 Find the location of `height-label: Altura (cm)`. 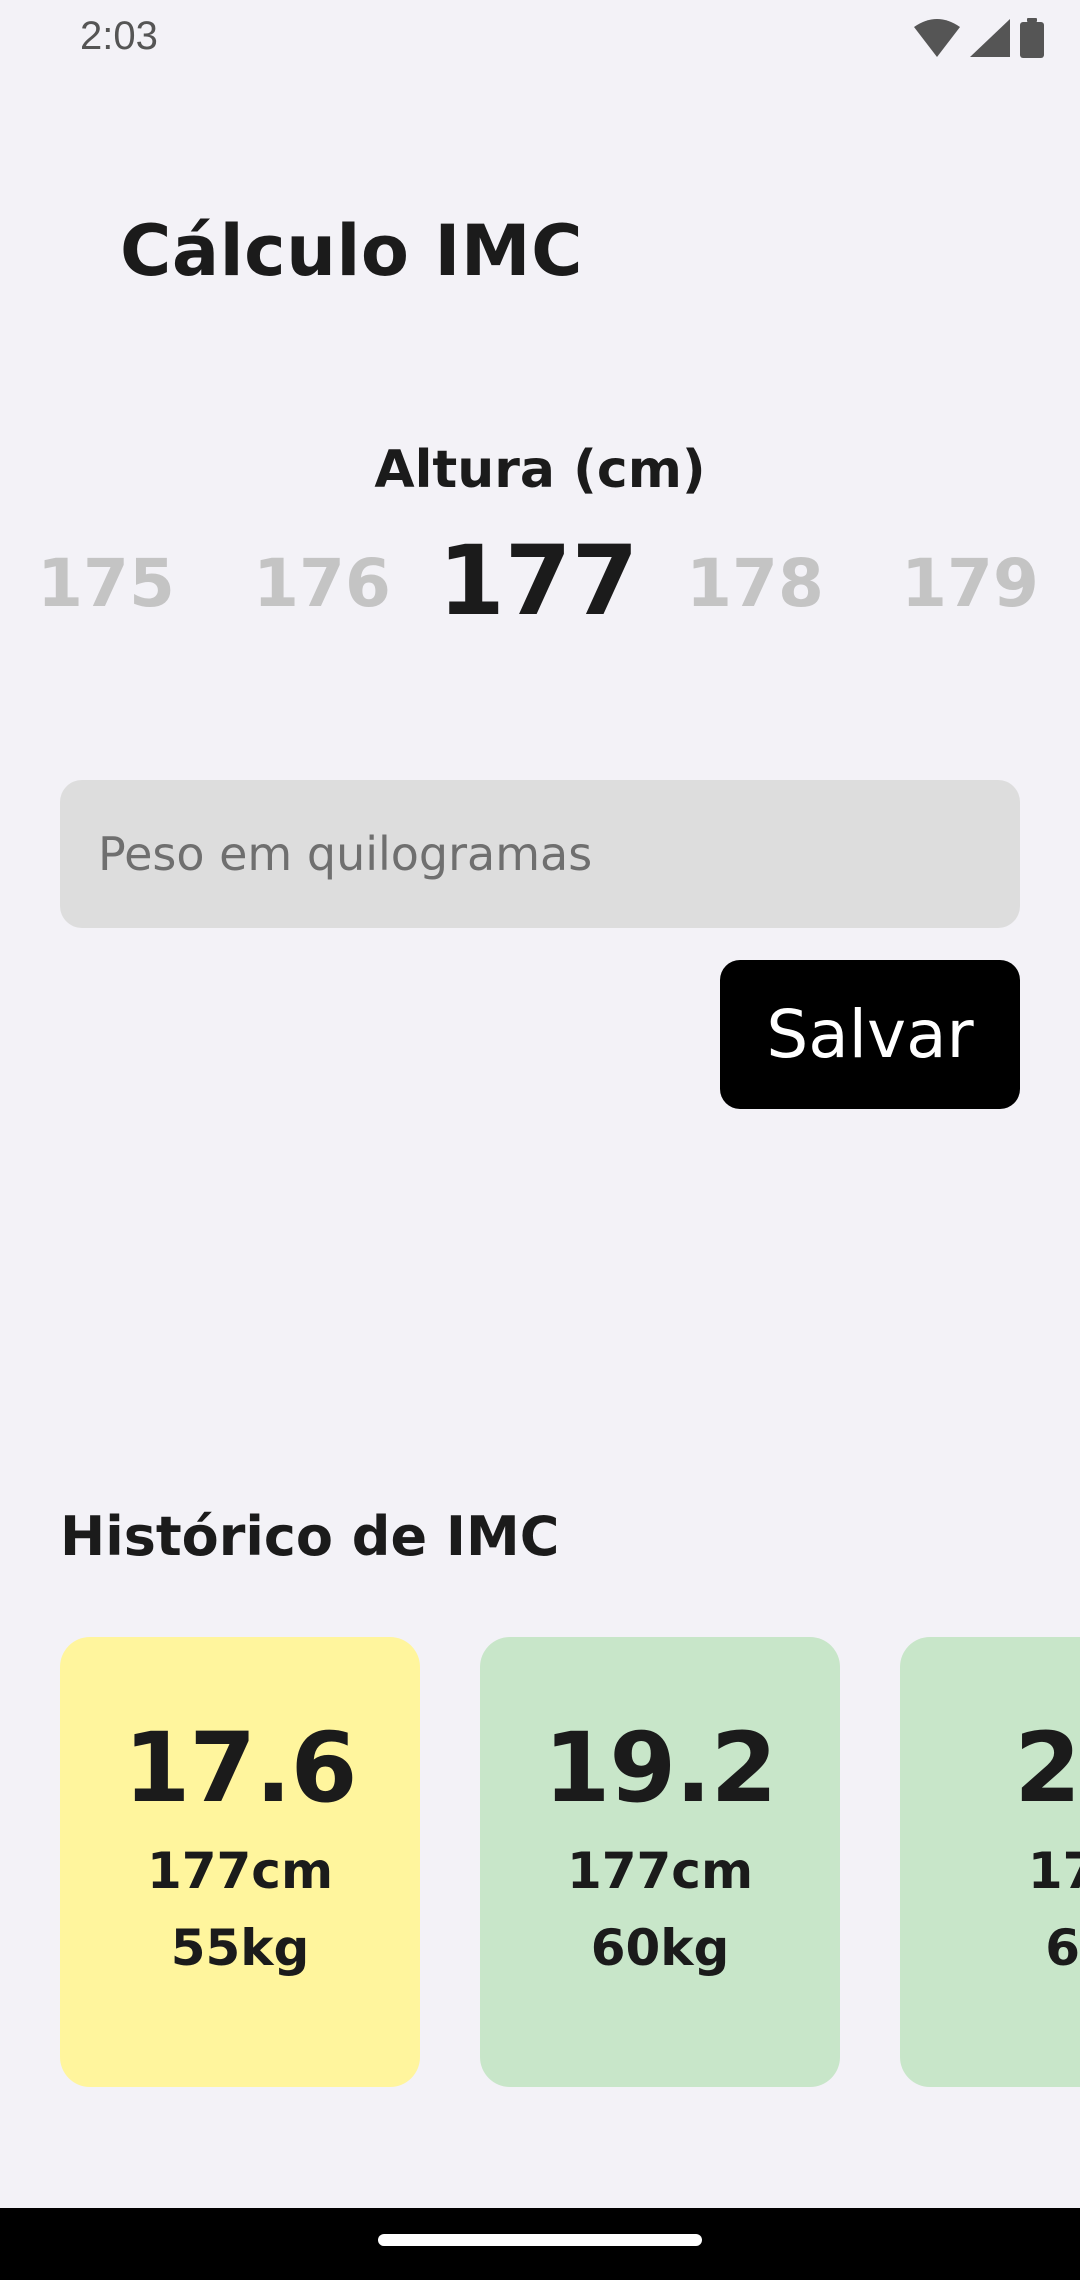

height-label: Altura (cm) is located at coordinates (540, 470).